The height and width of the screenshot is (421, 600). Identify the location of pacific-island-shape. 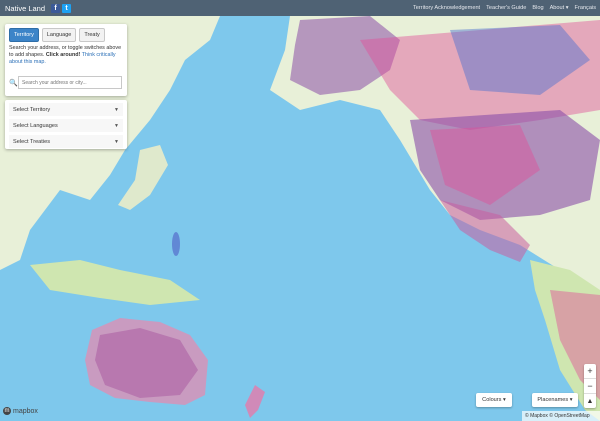
(176, 244).